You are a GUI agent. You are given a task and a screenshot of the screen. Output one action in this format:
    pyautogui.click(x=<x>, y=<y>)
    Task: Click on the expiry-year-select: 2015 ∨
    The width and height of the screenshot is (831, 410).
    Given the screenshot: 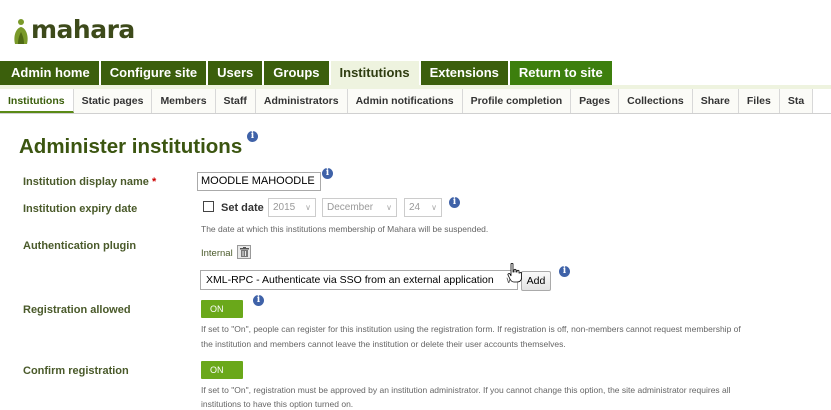 What is the action you would take?
    pyautogui.click(x=292, y=207)
    